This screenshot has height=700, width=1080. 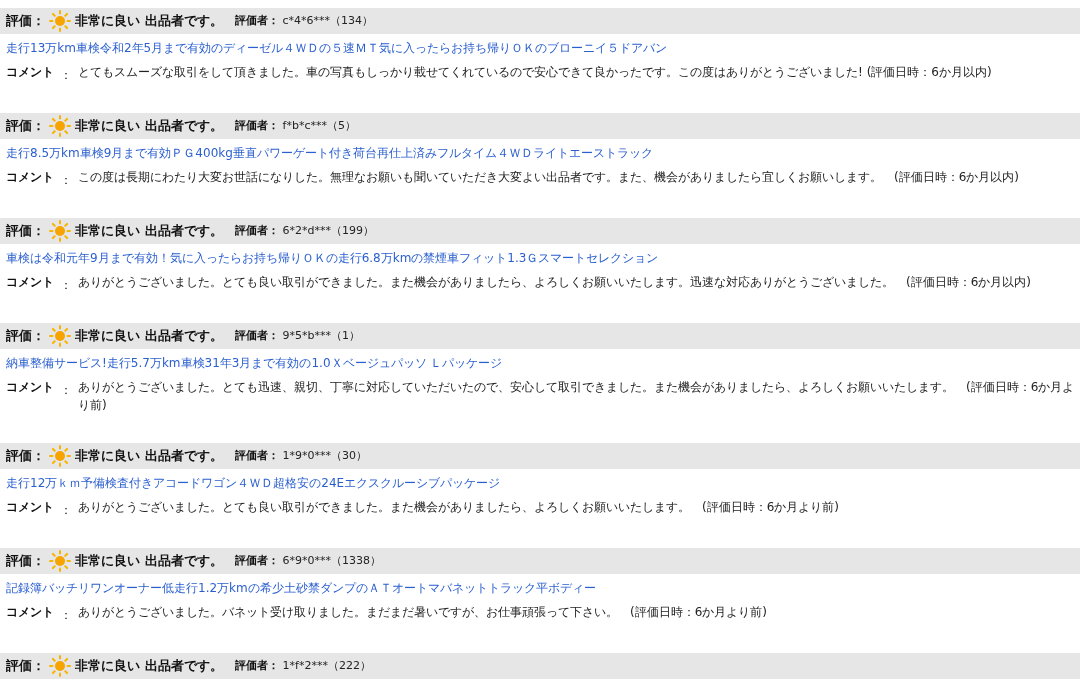 I want to click on comment-text: ありがとうございました。とても迅速、親切、丁寧に対応していただいたので、安心して取引できました。また機会がありましたら、よろしくお願いいたします。 (評価日時：6か月より前), so click(x=577, y=396).